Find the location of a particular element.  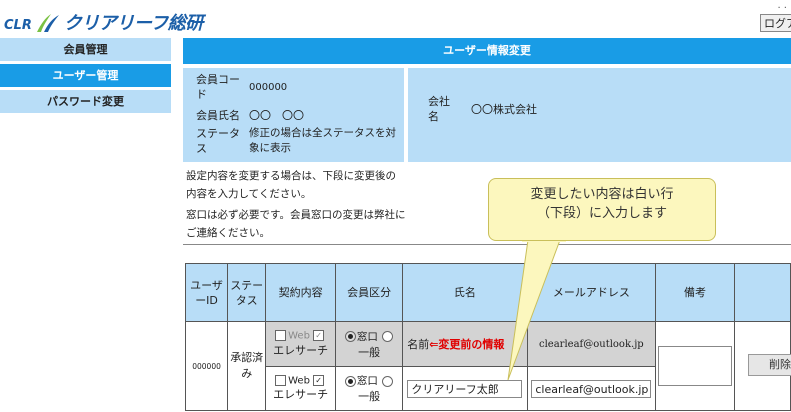

sidebar-item-password-change: パスワード変更 is located at coordinates (85, 101).